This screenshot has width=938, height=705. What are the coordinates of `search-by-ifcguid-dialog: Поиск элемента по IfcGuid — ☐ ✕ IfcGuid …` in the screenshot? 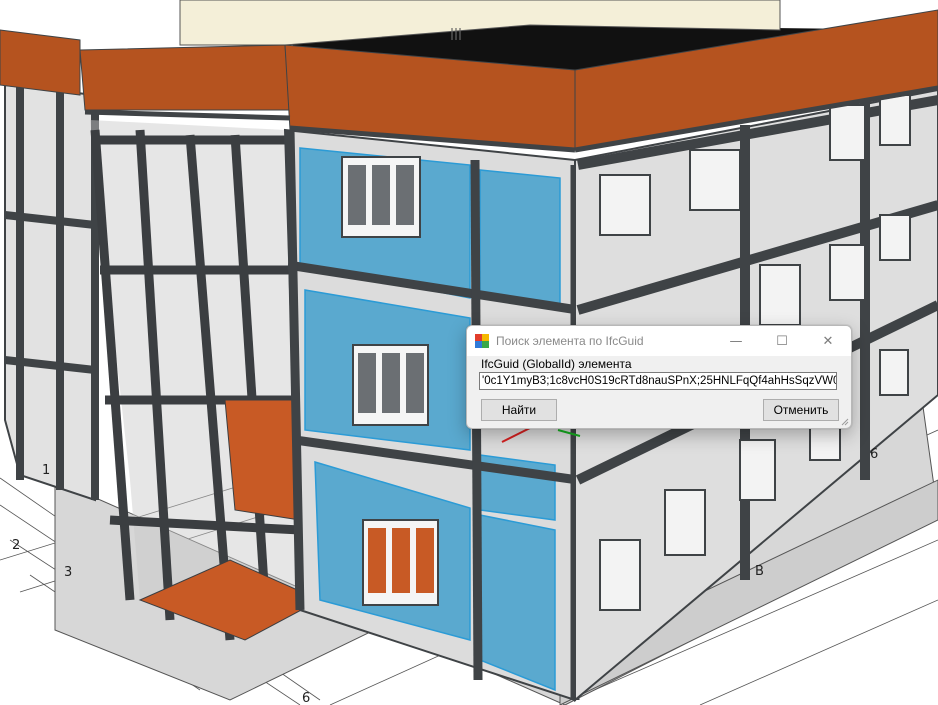 It's located at (659, 377).